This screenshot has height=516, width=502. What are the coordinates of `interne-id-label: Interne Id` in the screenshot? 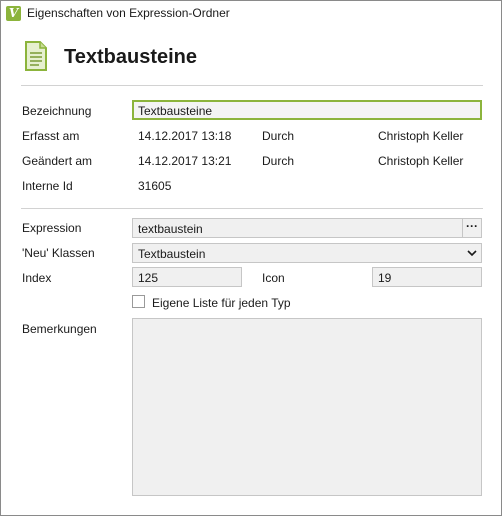 It's located at (47, 186).